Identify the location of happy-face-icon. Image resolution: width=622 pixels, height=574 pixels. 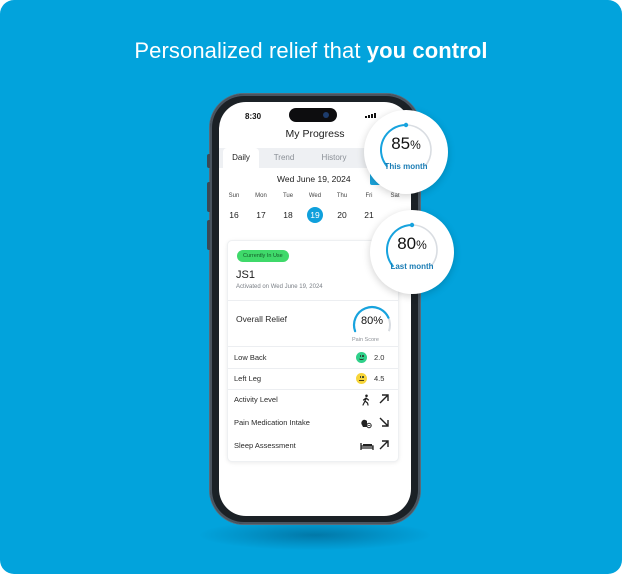
(361, 357).